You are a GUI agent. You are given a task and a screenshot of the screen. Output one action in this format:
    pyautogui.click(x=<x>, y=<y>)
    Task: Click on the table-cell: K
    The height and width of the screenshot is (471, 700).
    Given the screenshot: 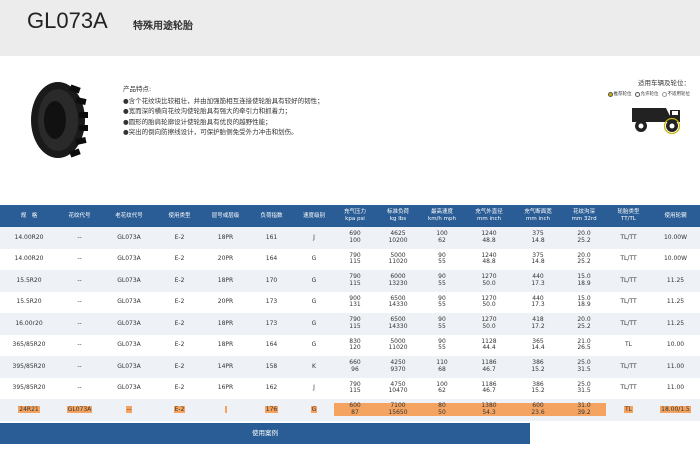 What is the action you would take?
    pyautogui.click(x=314, y=367)
    